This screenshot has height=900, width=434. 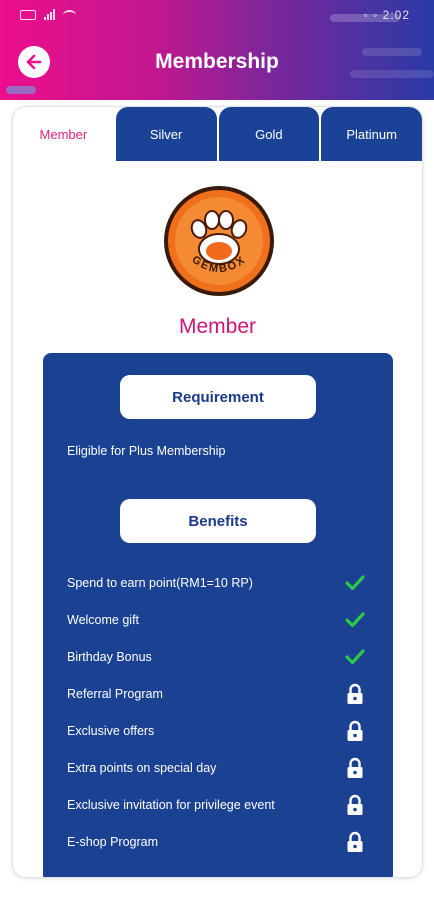 I want to click on benefit-label: Welcome gift, so click(x=103, y=620).